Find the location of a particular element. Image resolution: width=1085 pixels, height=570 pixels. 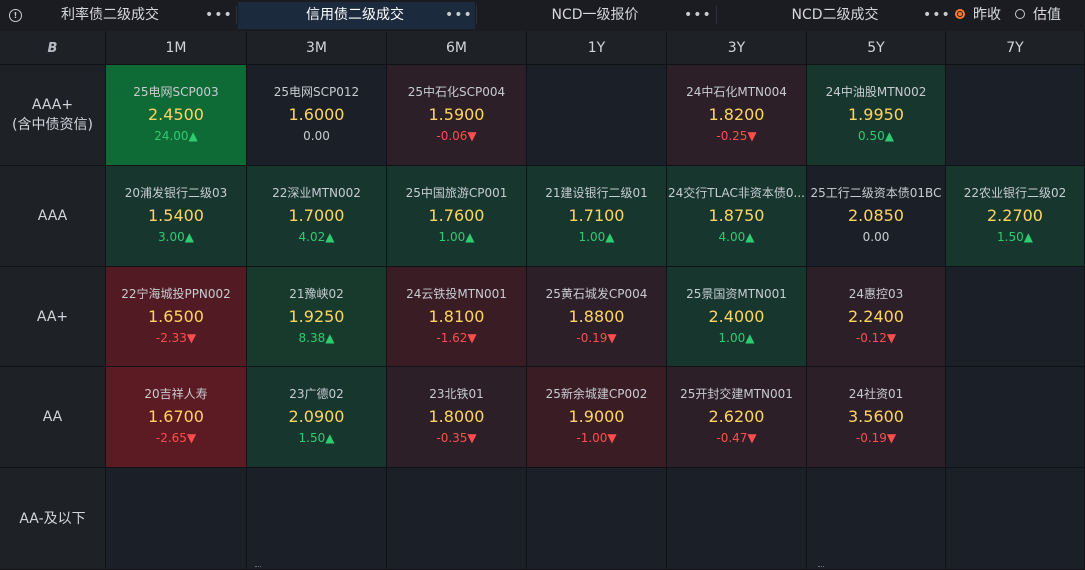

bond-change: 0.50▲ is located at coordinates (876, 136).